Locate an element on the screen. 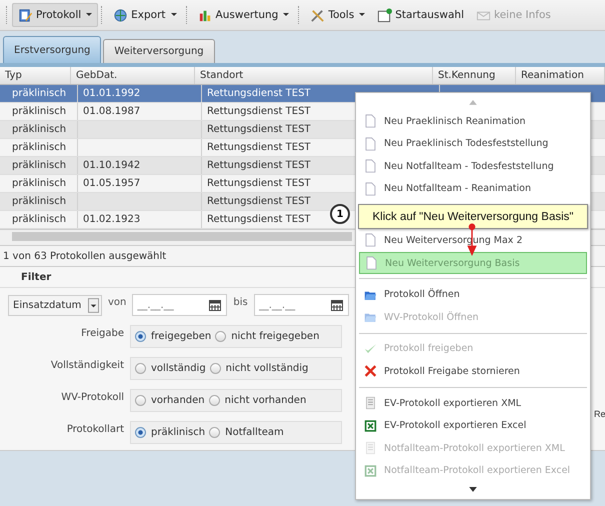  filter-label: Vollständigkeit is located at coordinates (87, 365).